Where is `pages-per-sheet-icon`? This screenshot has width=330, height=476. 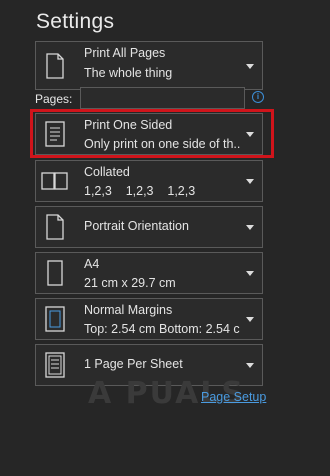 pages-per-sheet-icon is located at coordinates (55, 365).